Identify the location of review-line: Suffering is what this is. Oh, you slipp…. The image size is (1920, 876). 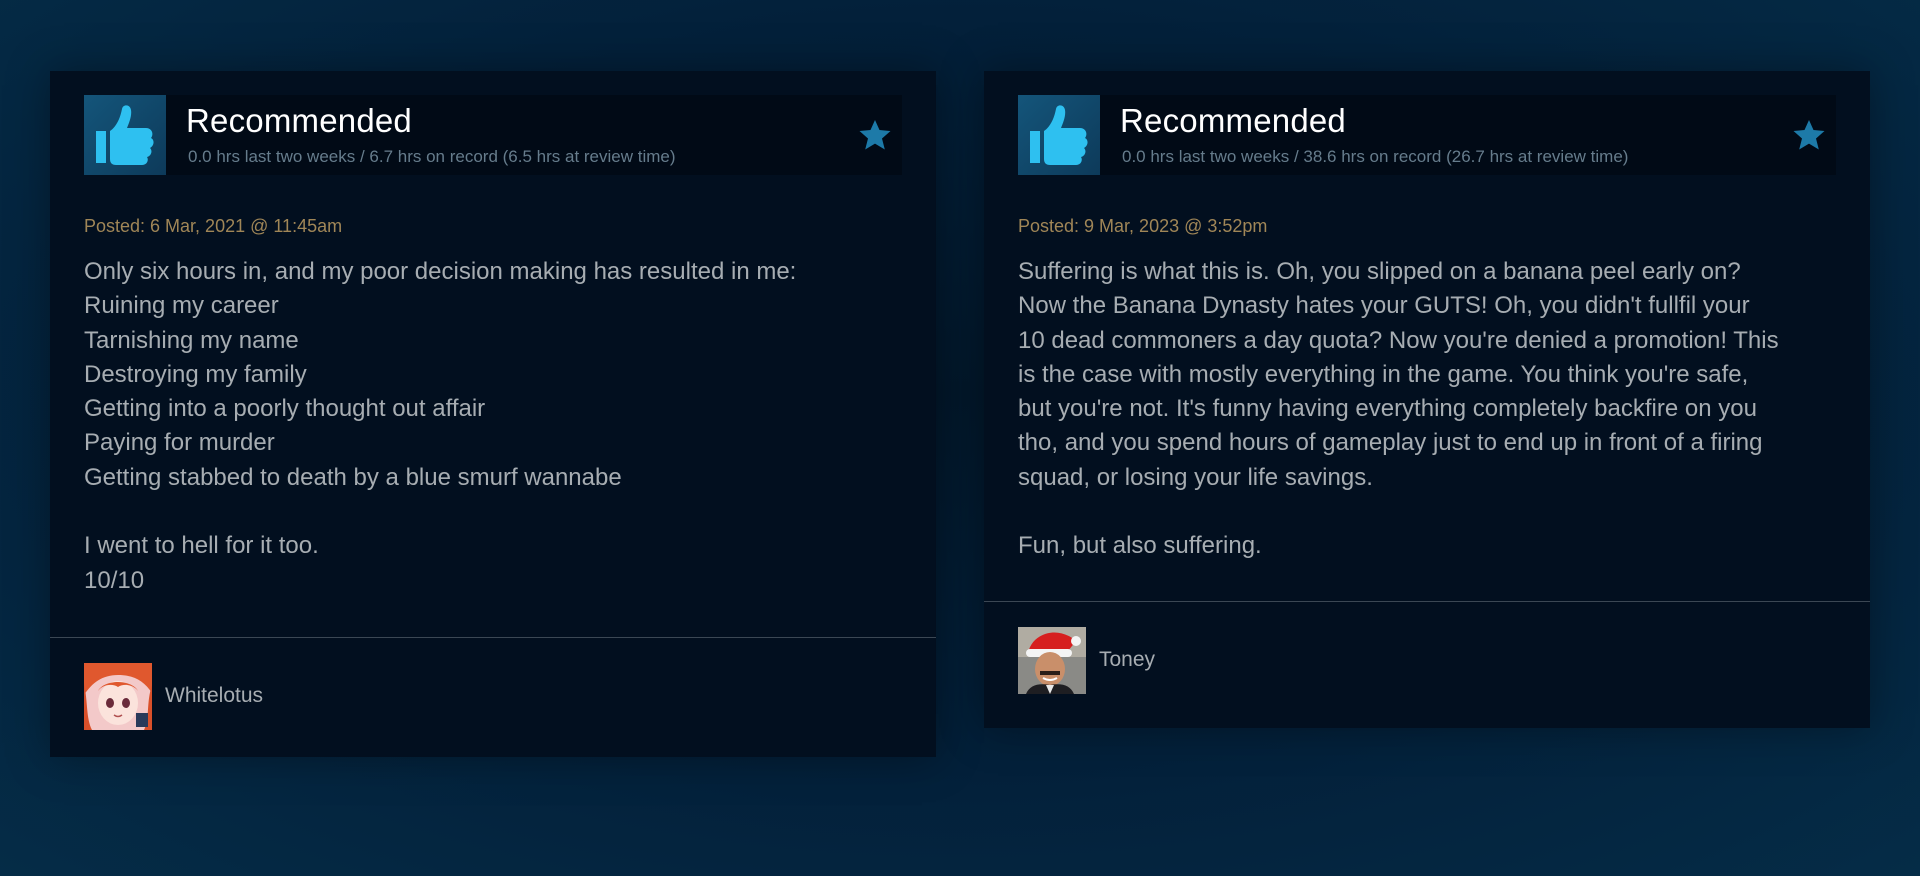
(1379, 271).